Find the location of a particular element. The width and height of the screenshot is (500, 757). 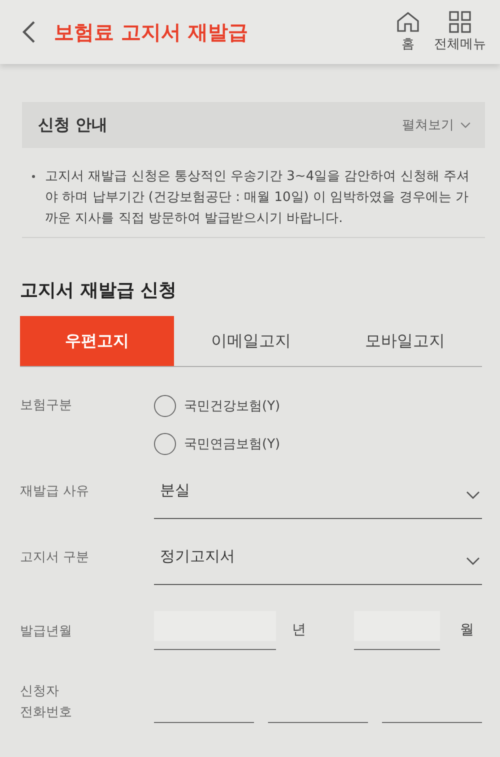

field-label: 보험구분 is located at coordinates (46, 406).